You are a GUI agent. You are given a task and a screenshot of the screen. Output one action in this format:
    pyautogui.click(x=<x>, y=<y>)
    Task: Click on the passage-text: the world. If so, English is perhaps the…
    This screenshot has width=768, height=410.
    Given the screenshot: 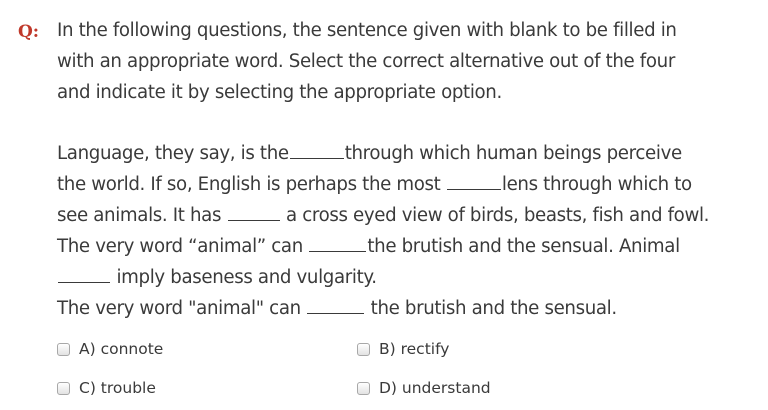 What is the action you would take?
    pyautogui.click(x=249, y=184)
    